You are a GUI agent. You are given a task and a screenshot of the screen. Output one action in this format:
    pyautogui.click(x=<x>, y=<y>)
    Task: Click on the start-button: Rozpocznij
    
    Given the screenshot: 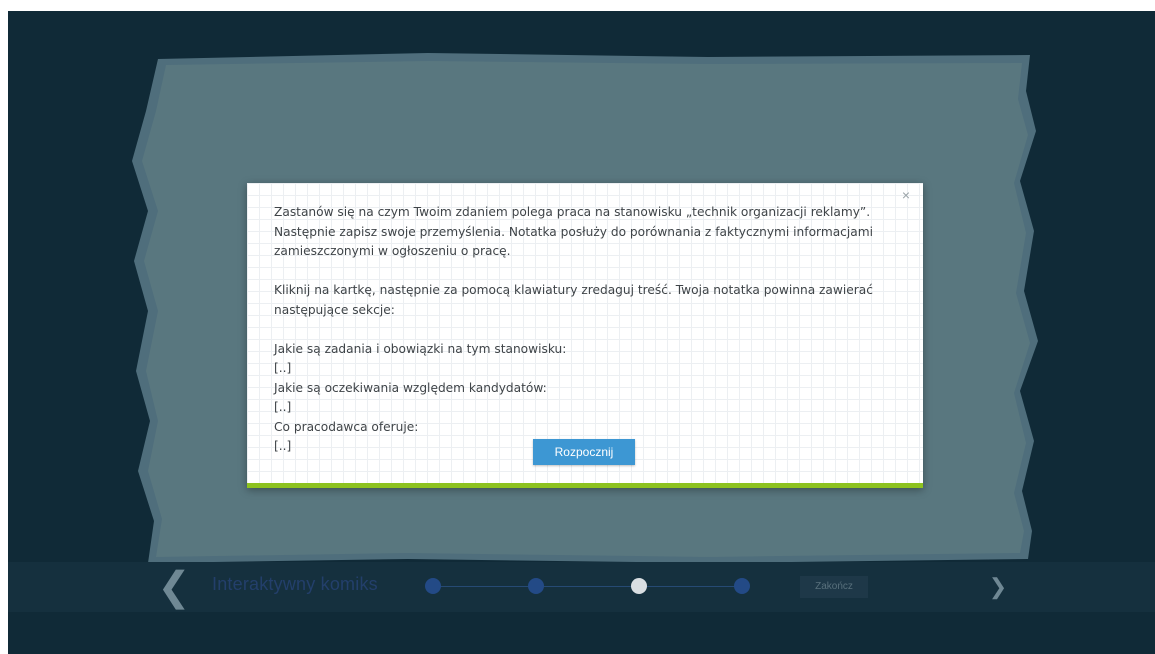 What is the action you would take?
    pyautogui.click(x=584, y=452)
    